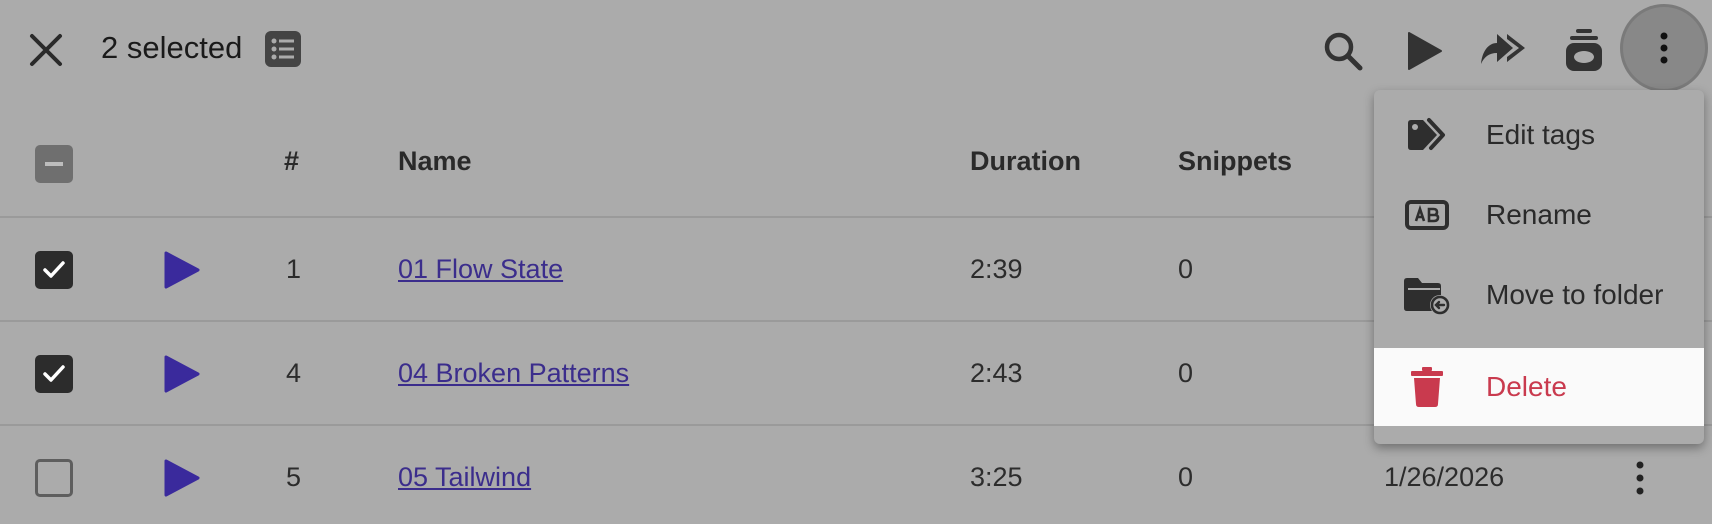  I want to click on more-options-menu: Edit tags Rename Move to folder Delete, so click(1539, 267).